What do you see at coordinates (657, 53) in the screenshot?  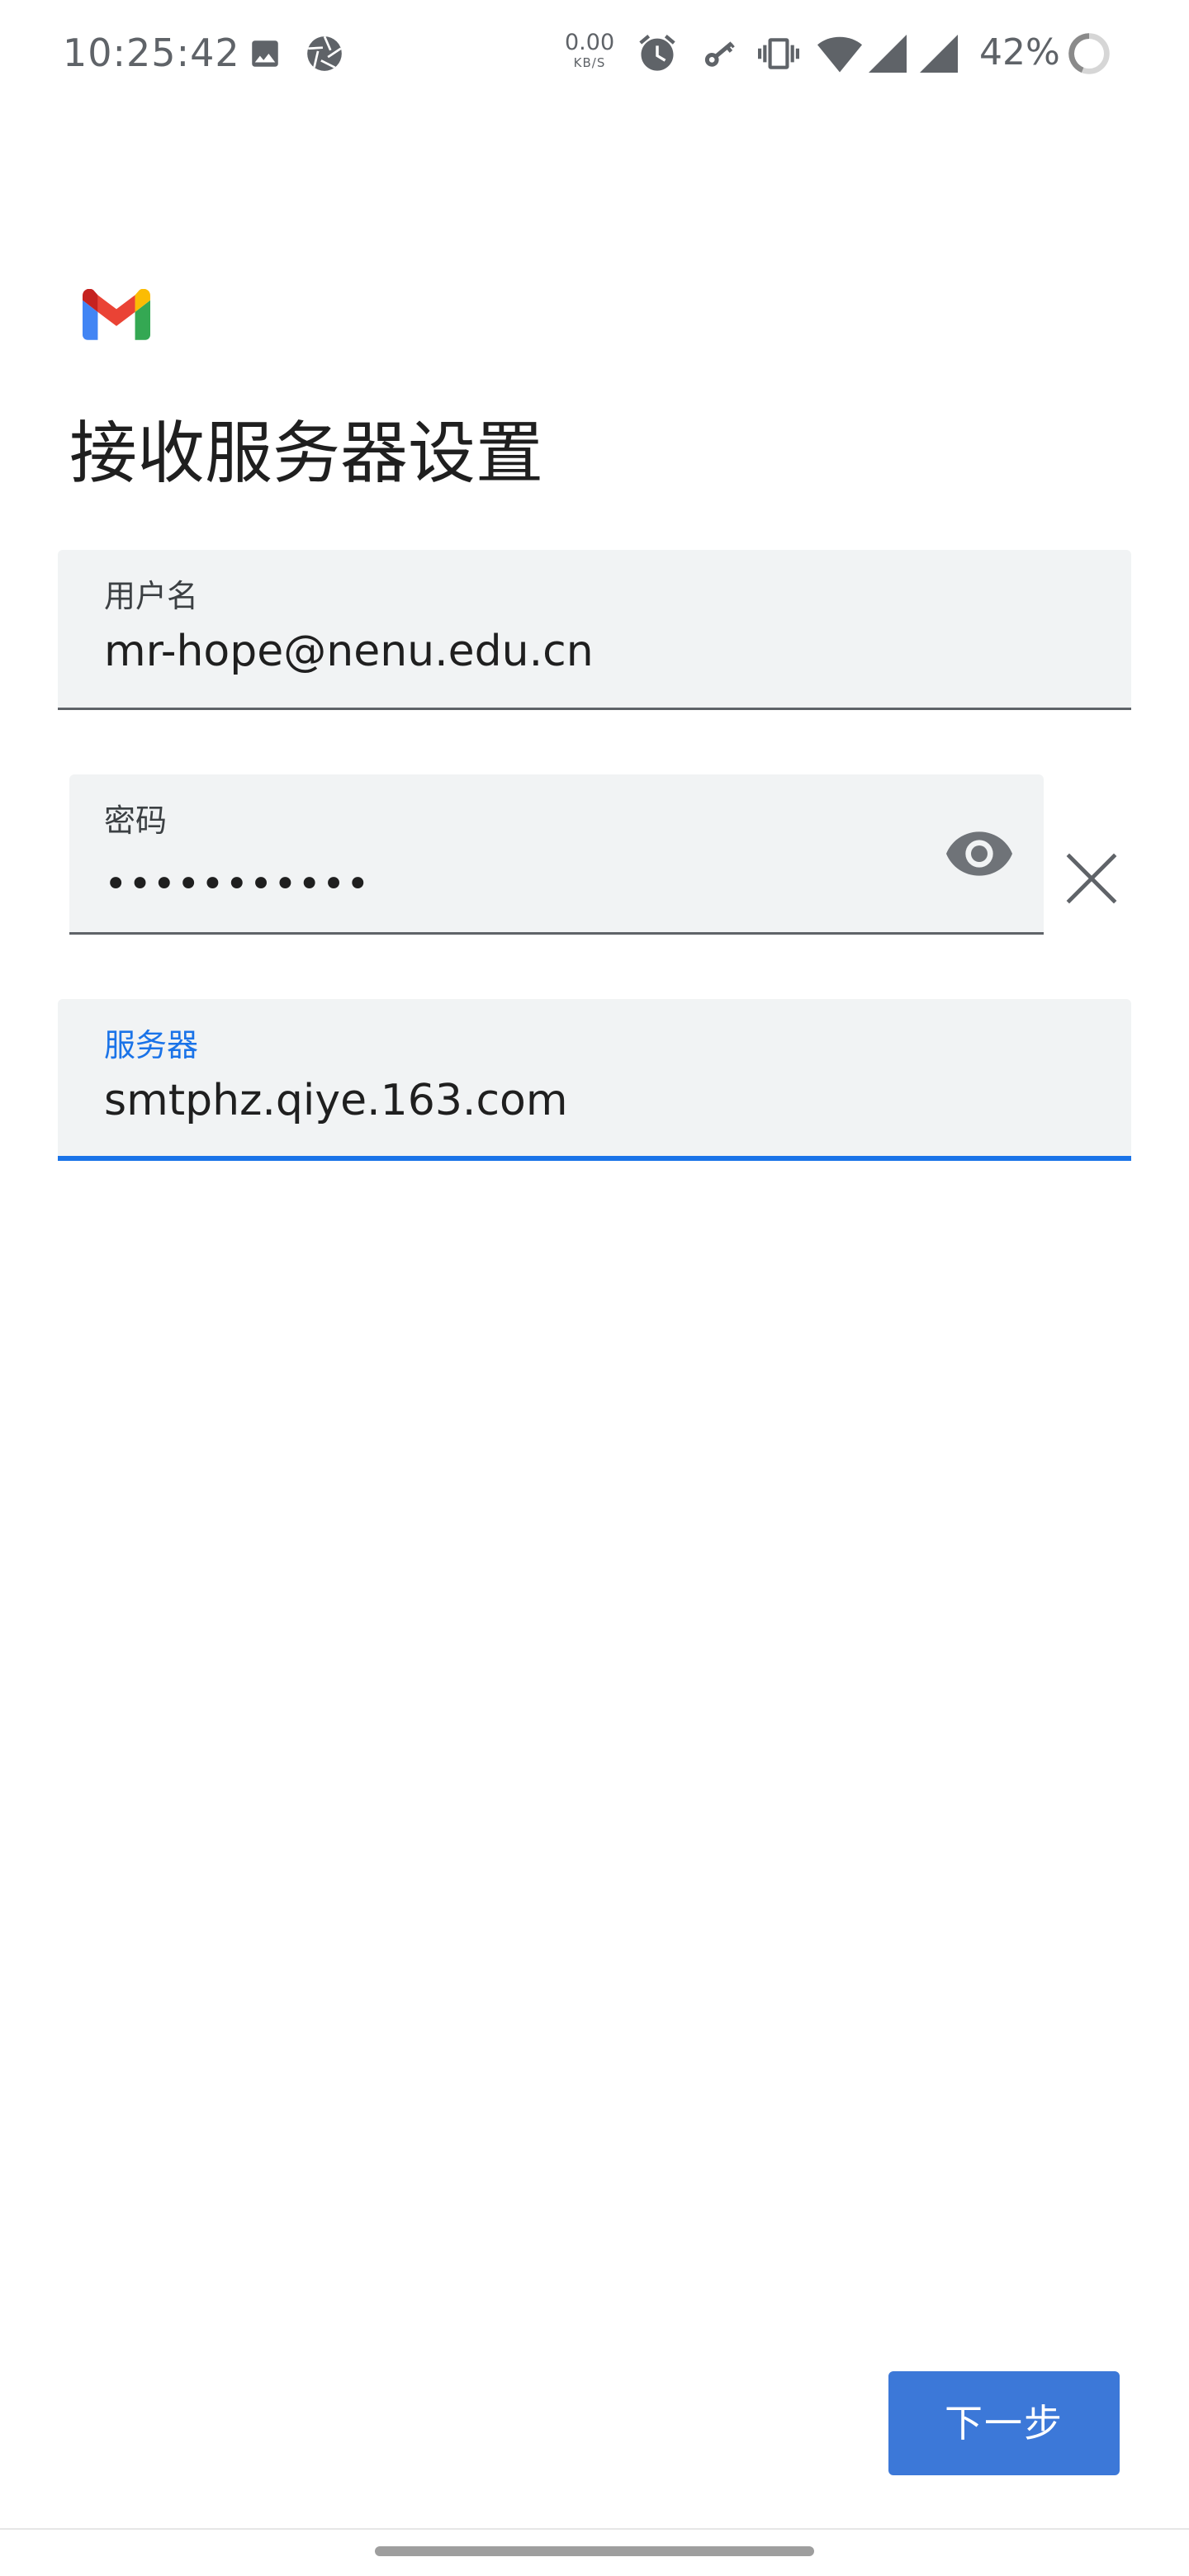 I see `alarm-icon` at bounding box center [657, 53].